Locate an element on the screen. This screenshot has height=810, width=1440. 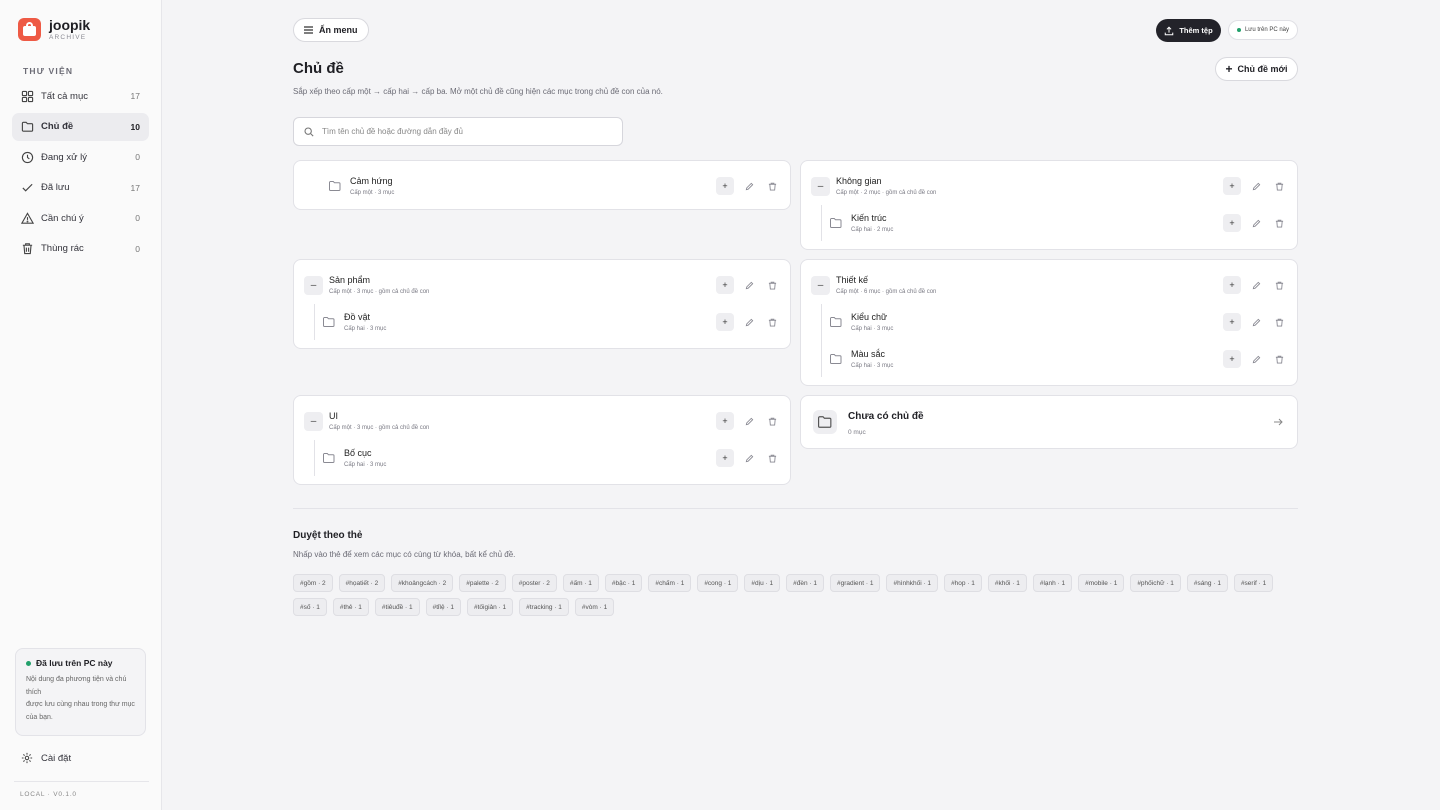
tag-chip: #palette · 2 is located at coordinates (482, 583).